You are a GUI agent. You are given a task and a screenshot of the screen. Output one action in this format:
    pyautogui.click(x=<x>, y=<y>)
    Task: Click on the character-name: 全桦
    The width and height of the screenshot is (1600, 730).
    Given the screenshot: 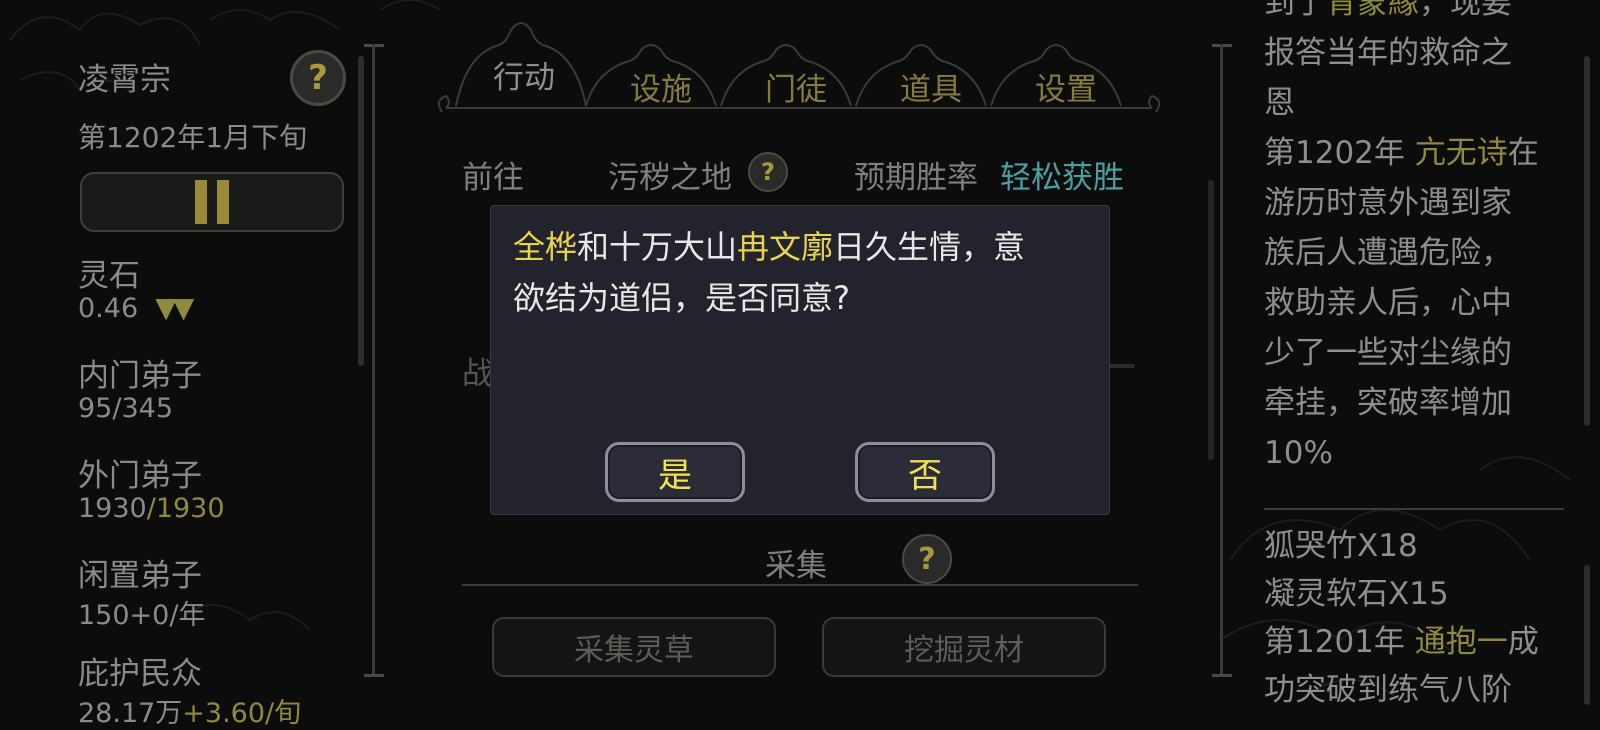 What is the action you would take?
    pyautogui.click(x=545, y=247)
    